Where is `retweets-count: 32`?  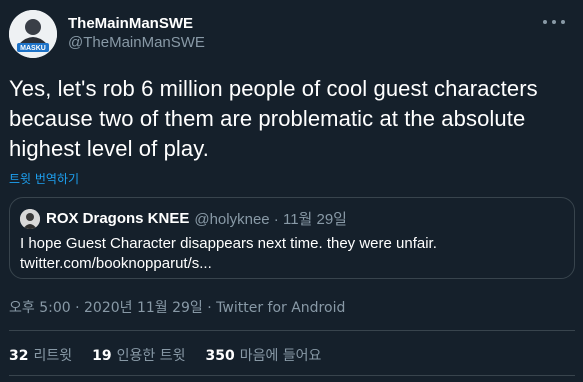 retweets-count: 32 is located at coordinates (19, 356).